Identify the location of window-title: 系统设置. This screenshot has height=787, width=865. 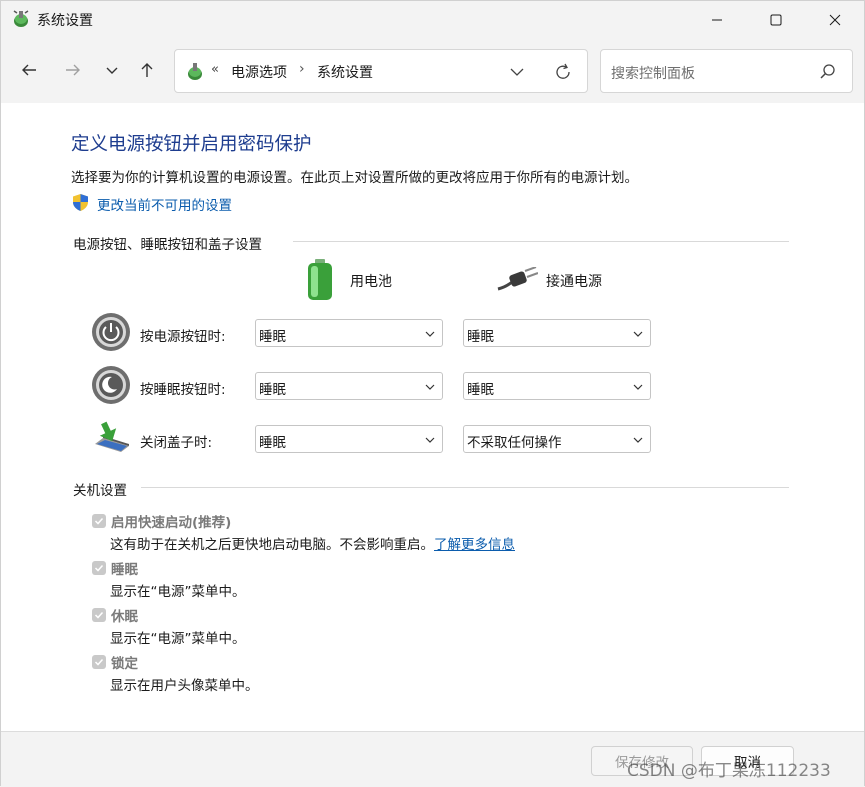
(65, 21).